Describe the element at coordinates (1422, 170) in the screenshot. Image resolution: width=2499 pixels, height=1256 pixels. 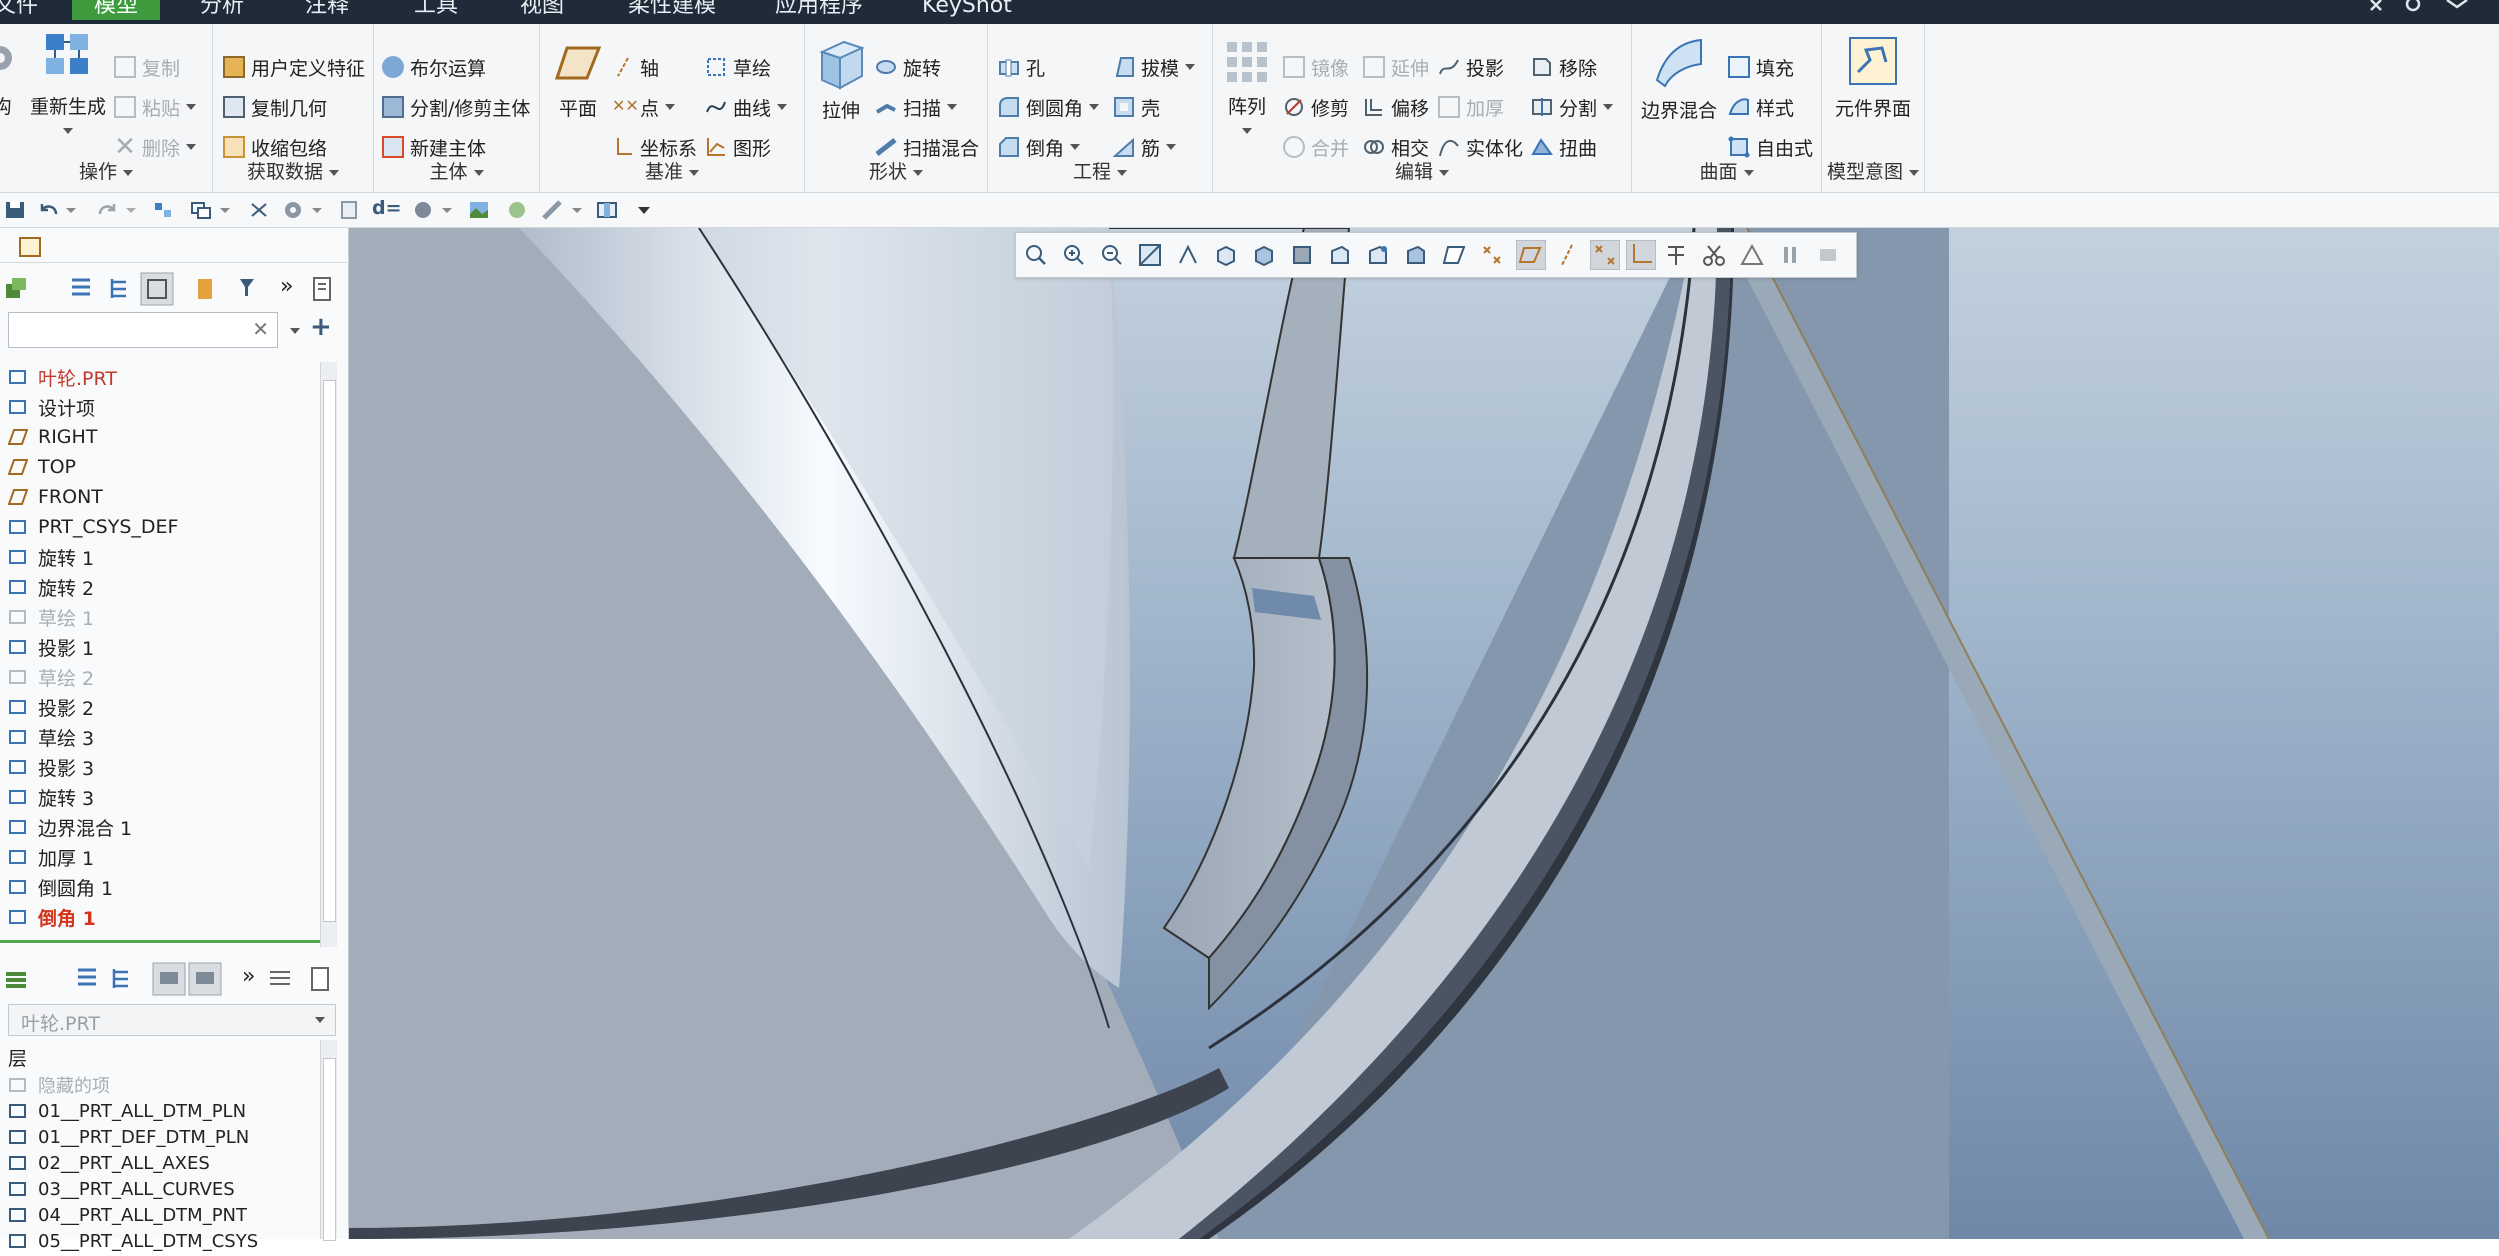
I see `group-label-editing: 编辑` at that location.